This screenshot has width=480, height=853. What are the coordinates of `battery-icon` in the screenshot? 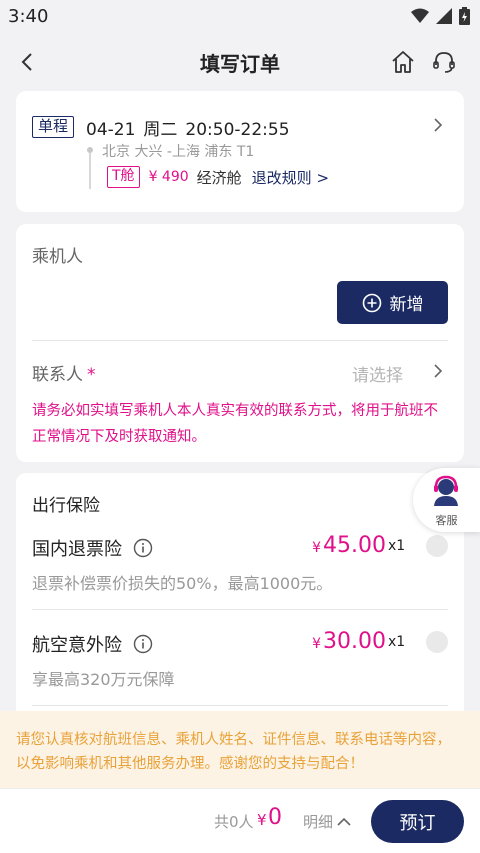 It's located at (464, 16).